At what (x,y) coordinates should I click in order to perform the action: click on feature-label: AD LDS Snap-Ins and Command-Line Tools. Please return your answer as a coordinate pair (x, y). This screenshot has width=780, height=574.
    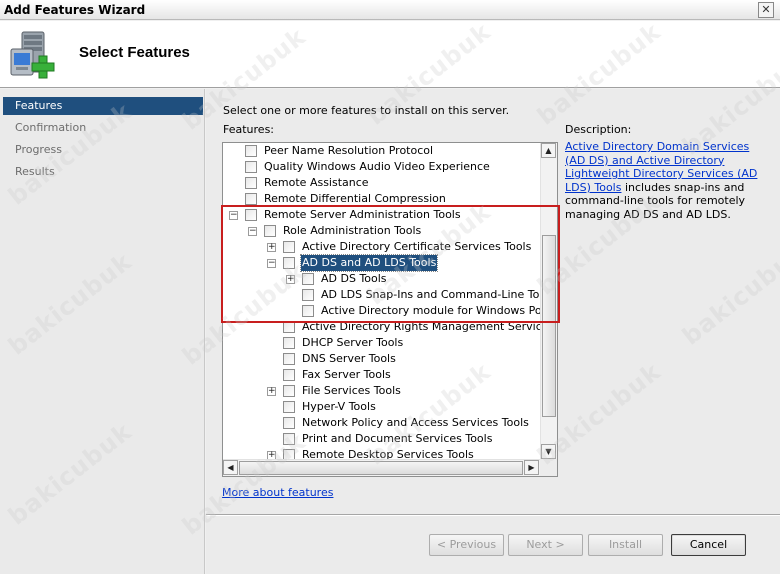
    Looking at the image, I should click on (430, 295).